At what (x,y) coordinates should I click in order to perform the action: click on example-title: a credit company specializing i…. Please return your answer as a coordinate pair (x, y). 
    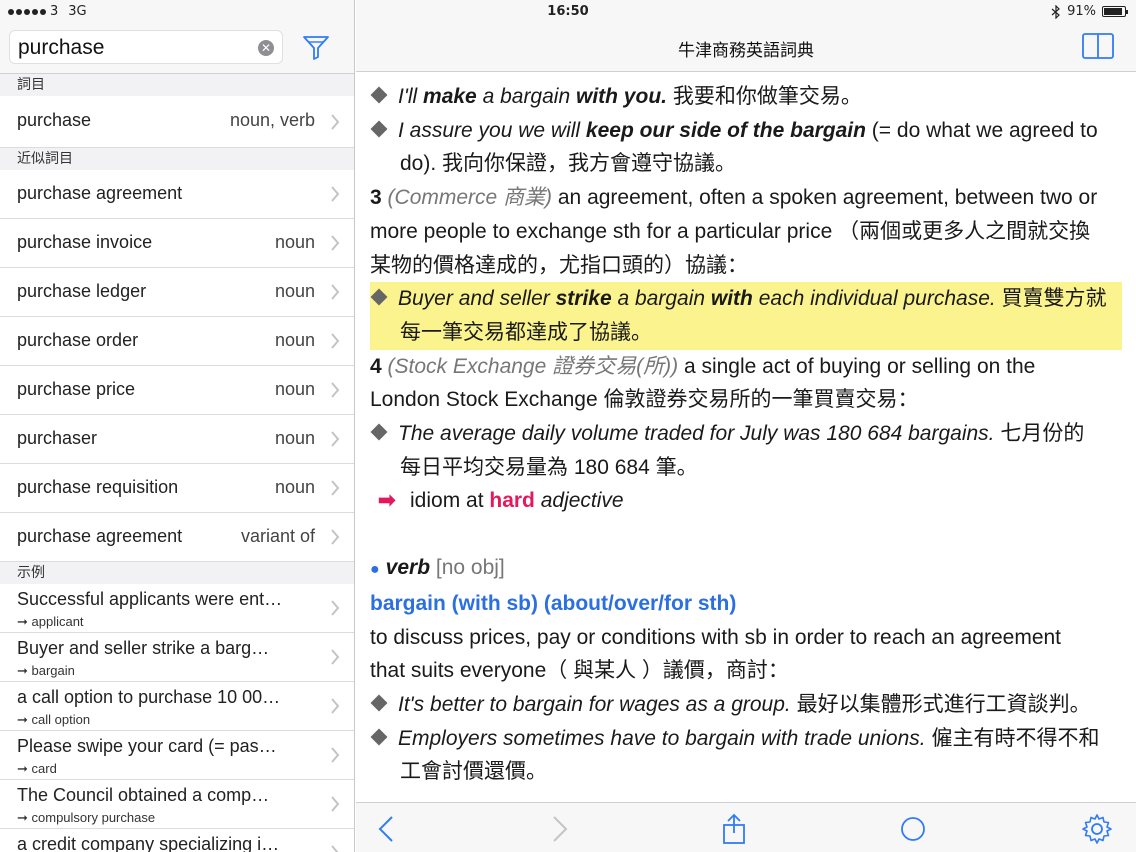
    Looking at the image, I should click on (148, 843).